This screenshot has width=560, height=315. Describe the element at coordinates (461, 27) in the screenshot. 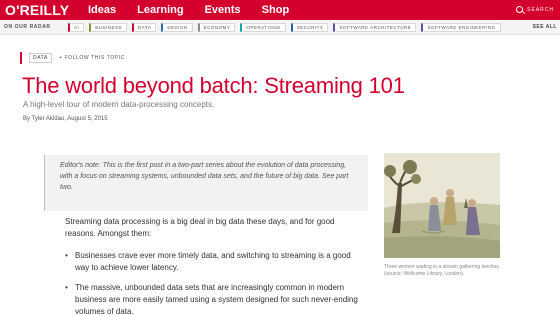

I see `topic-software-engineering: SOFTWARE ENGINEERING` at that location.